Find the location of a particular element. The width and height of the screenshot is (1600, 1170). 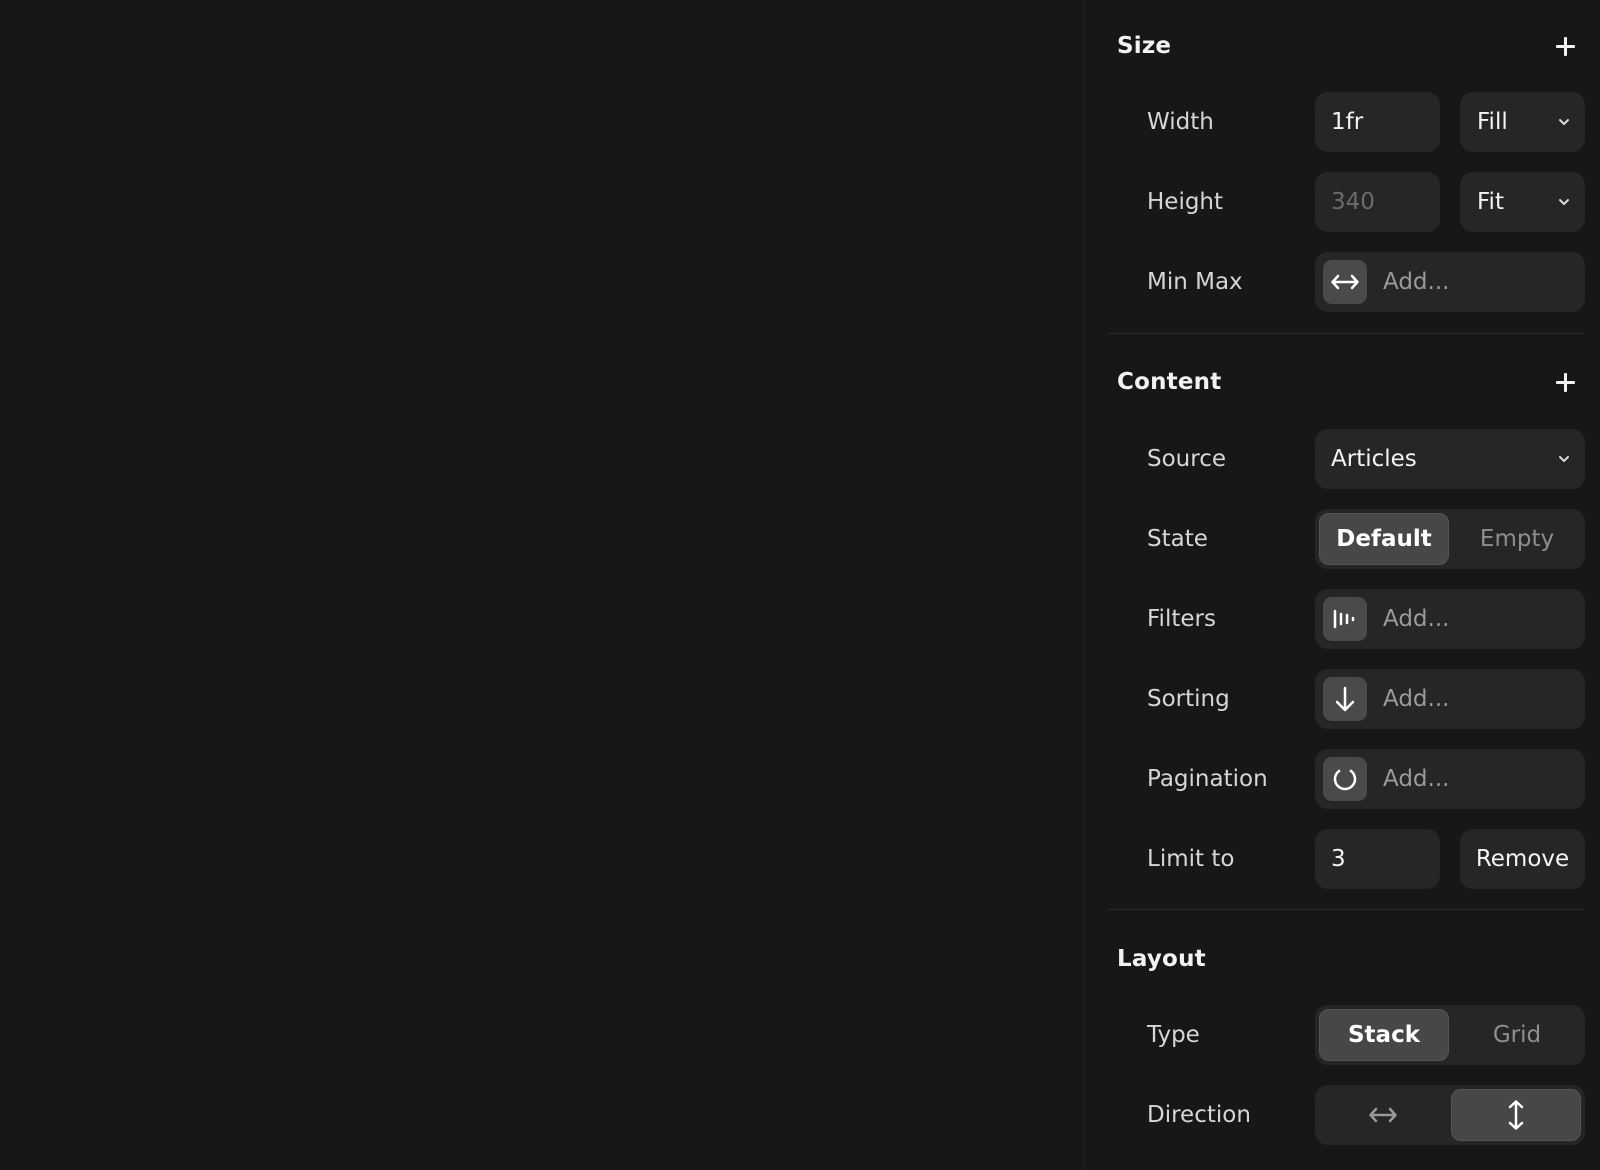

direction-segmented-control is located at coordinates (1450, 1115).